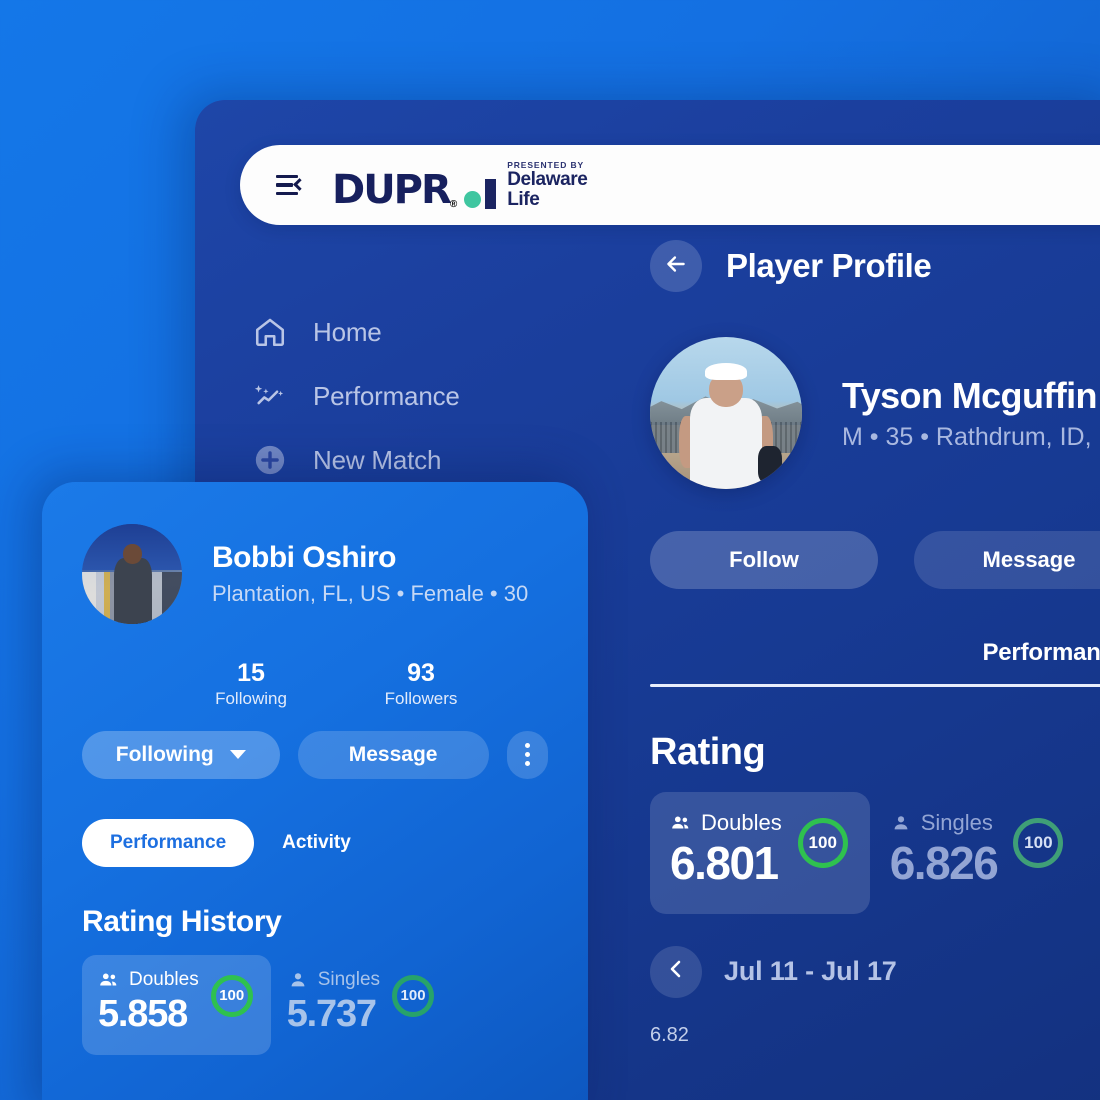 Image resolution: width=1100 pixels, height=1100 pixels. I want to click on app-header: DUPR ® PRESENTED BY Delaware Life, so click(670, 185).